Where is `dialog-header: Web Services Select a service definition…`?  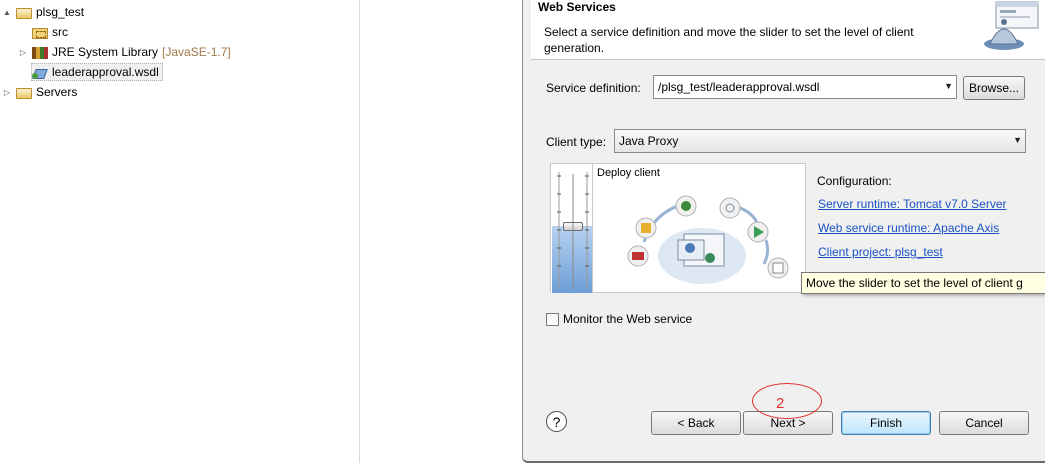
dialog-header: Web Services Select a service definition… is located at coordinates (788, 30).